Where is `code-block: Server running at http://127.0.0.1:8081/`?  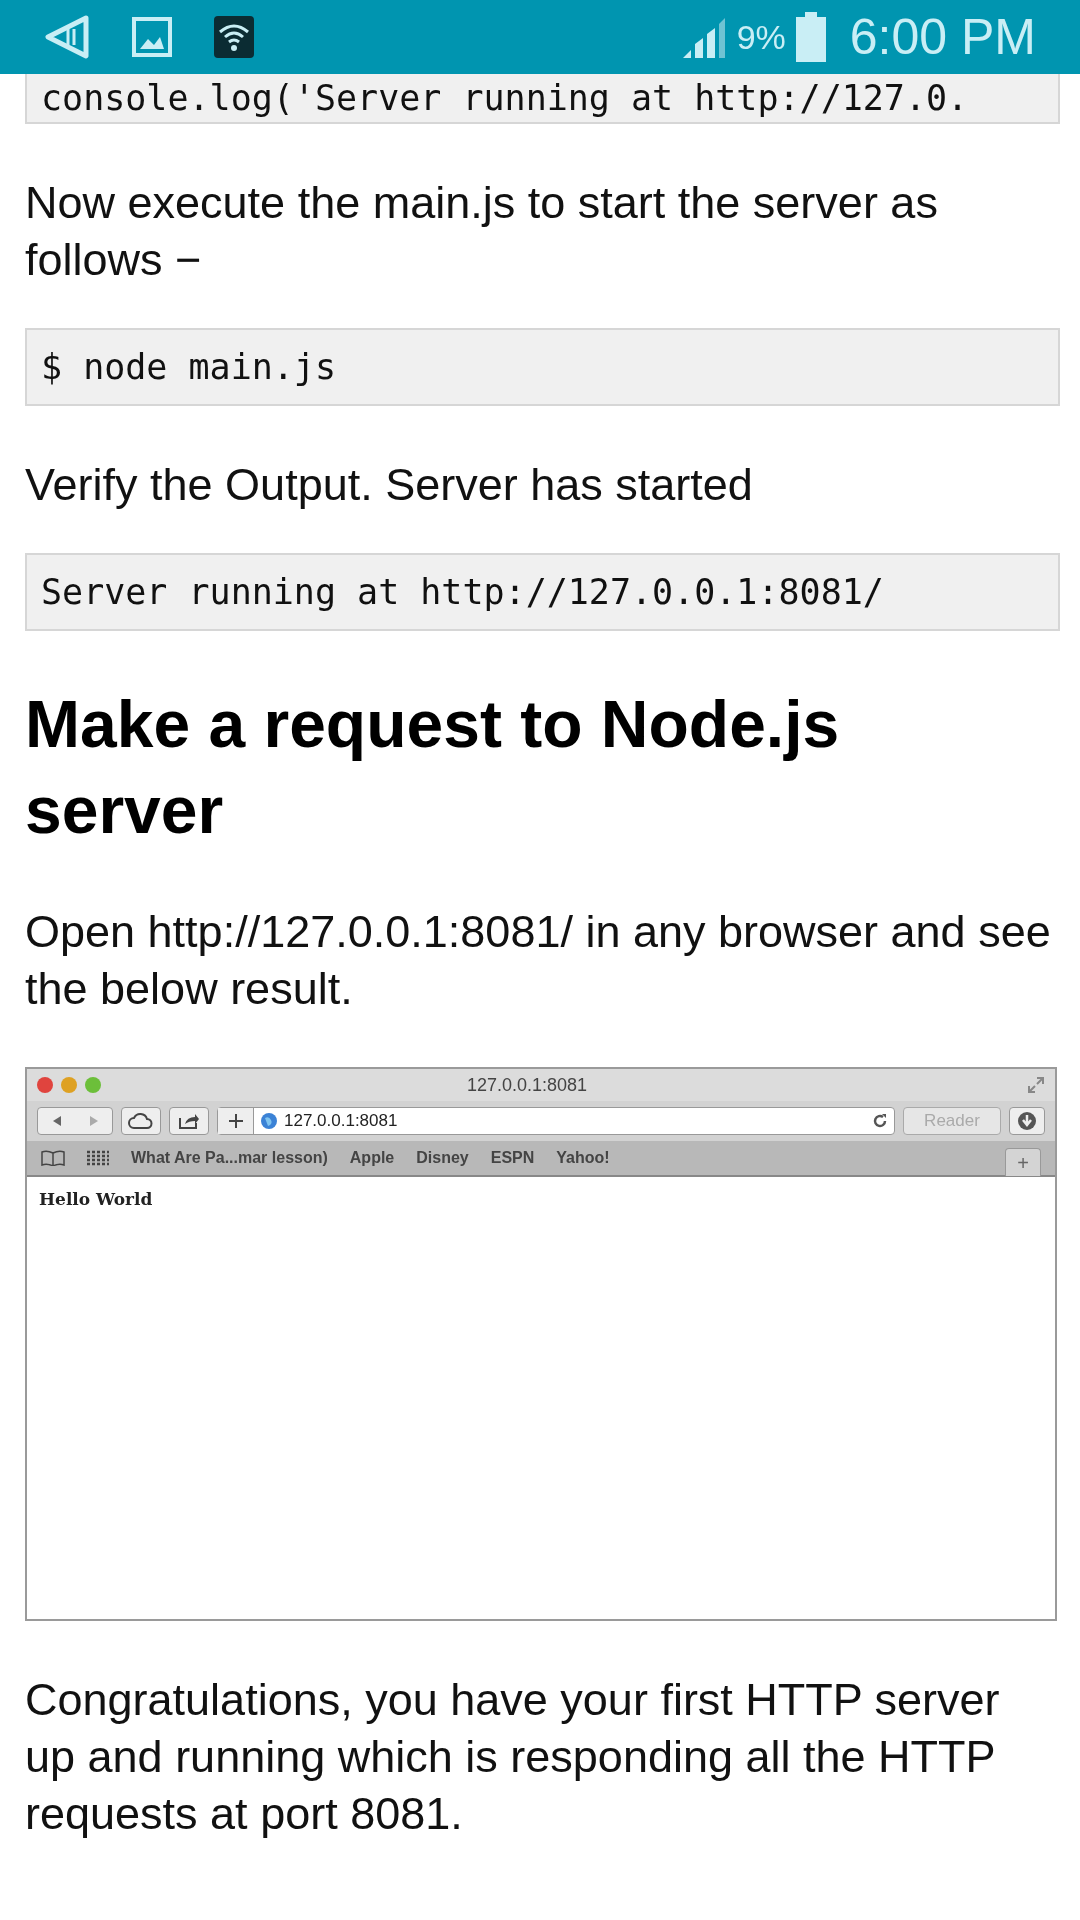
code-block: Server running at http://127.0.0.1:8081/ is located at coordinates (542, 592).